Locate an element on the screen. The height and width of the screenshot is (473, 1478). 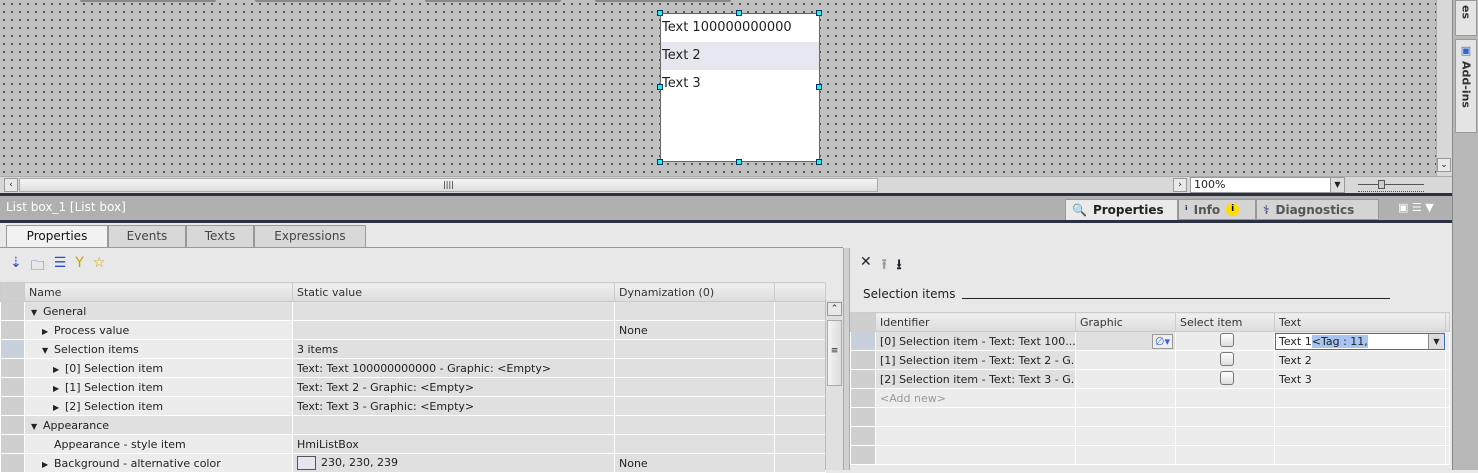
color-swatch is located at coordinates (306, 463).